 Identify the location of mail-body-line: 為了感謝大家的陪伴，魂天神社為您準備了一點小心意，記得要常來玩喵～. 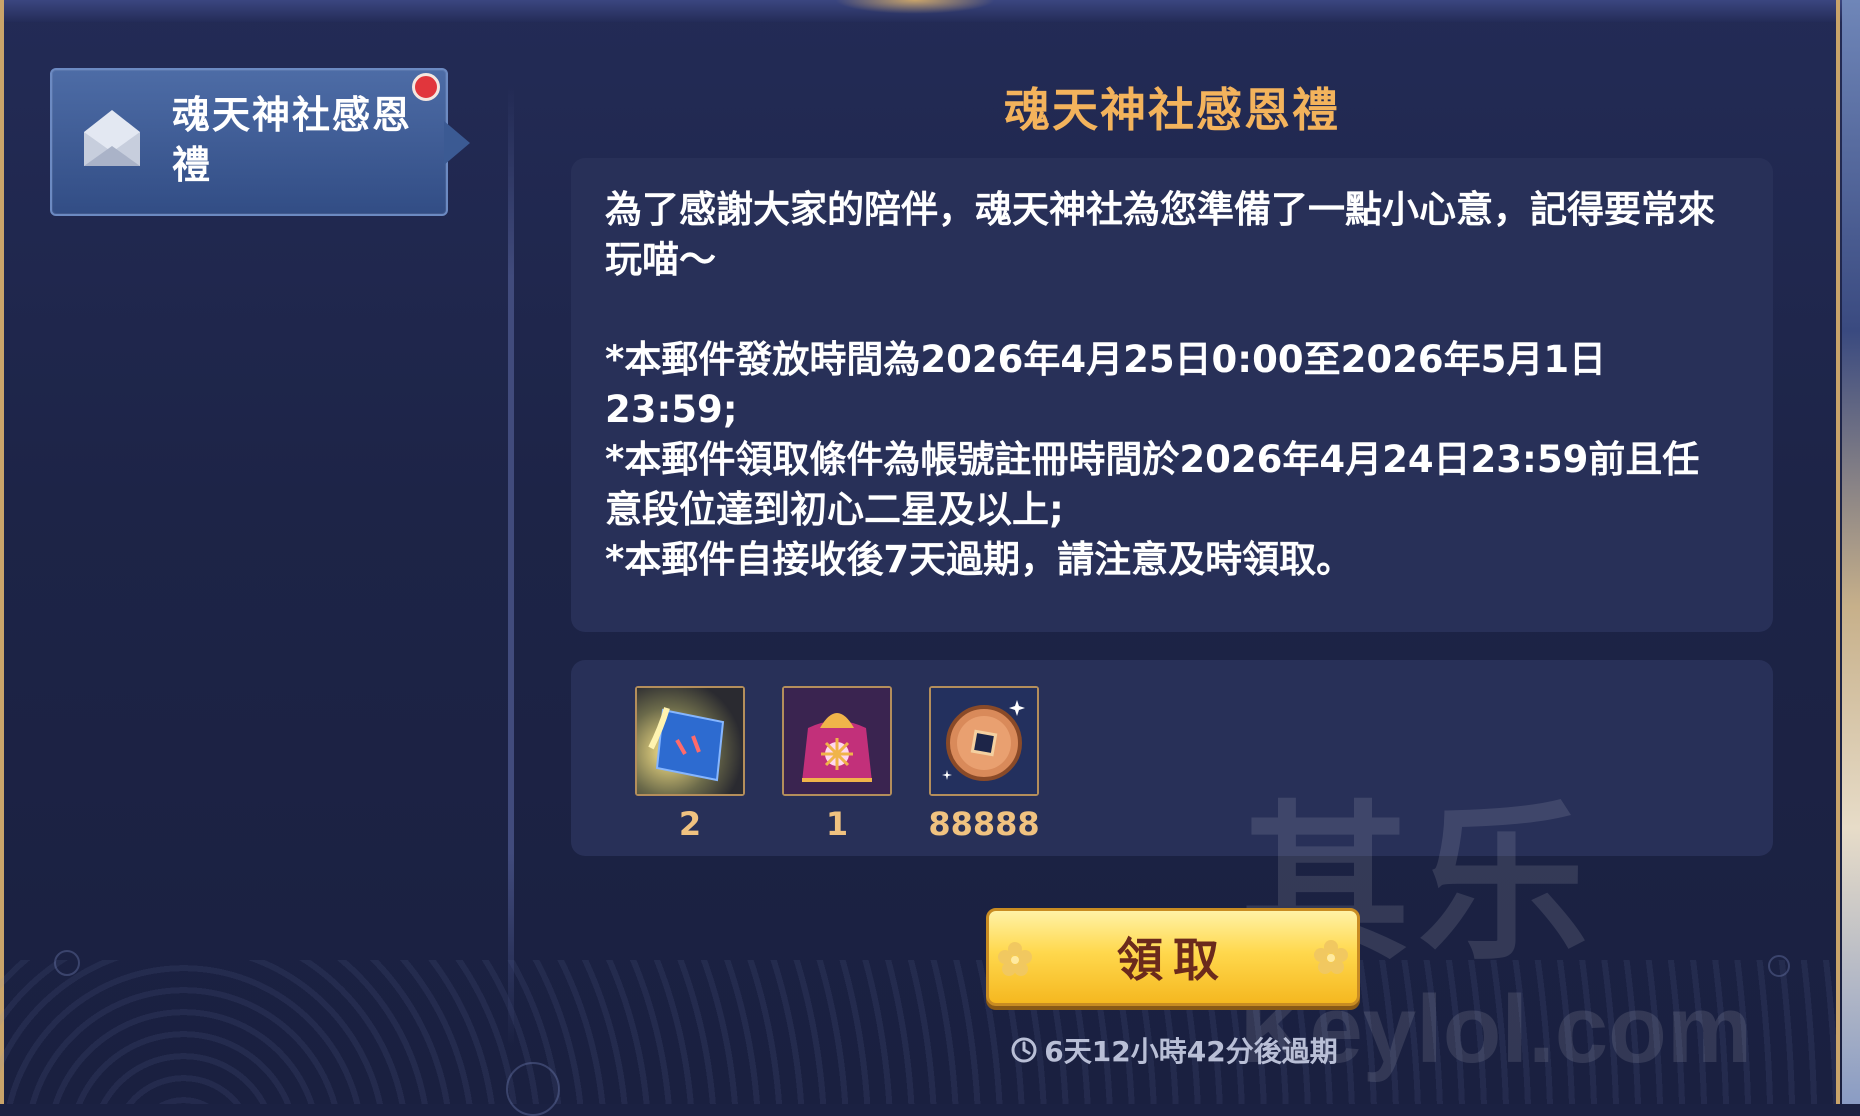
(1160, 234).